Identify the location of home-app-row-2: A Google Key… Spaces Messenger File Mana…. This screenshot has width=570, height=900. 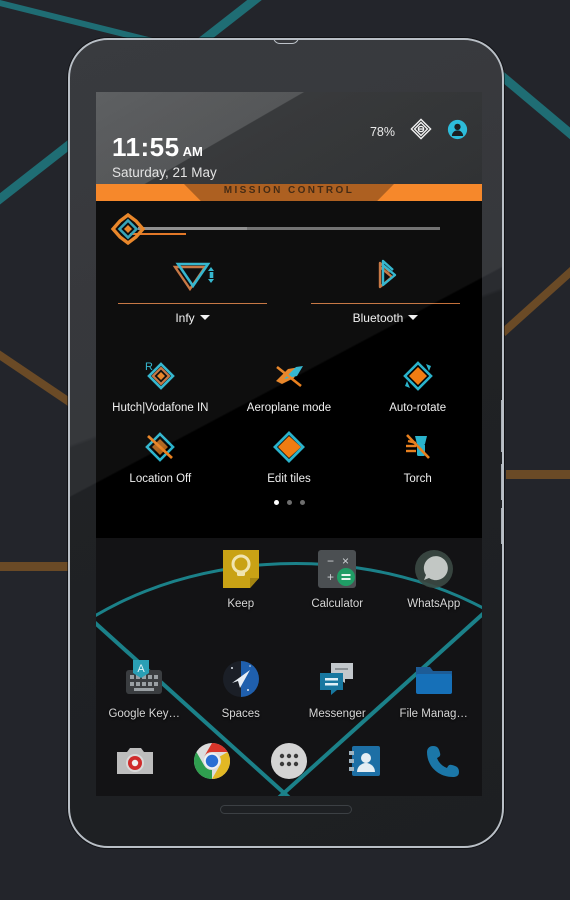
(289, 688).